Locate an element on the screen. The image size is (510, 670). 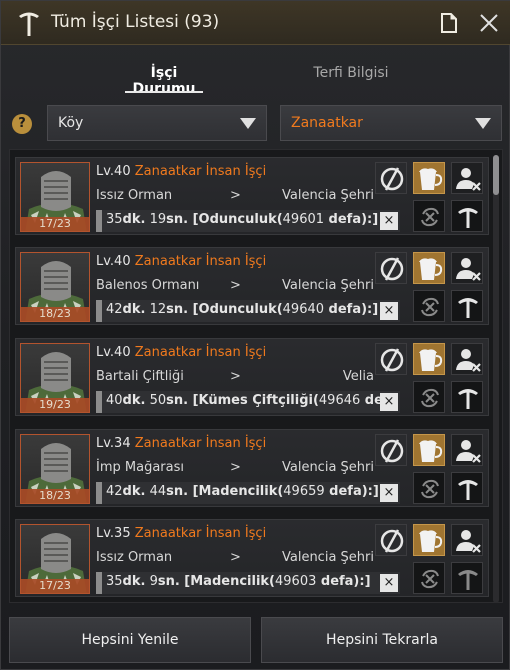
task-seconds: 19 is located at coordinates (156, 219).